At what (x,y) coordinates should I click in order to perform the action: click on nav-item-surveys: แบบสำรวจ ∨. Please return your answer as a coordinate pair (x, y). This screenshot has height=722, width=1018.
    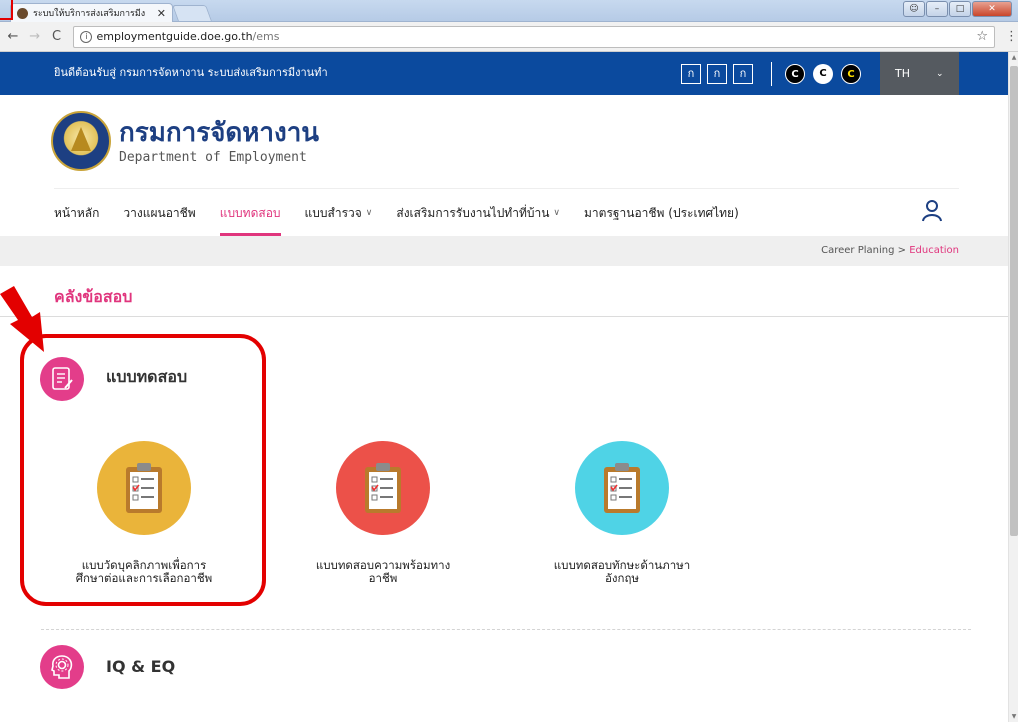
    Looking at the image, I should click on (339, 213).